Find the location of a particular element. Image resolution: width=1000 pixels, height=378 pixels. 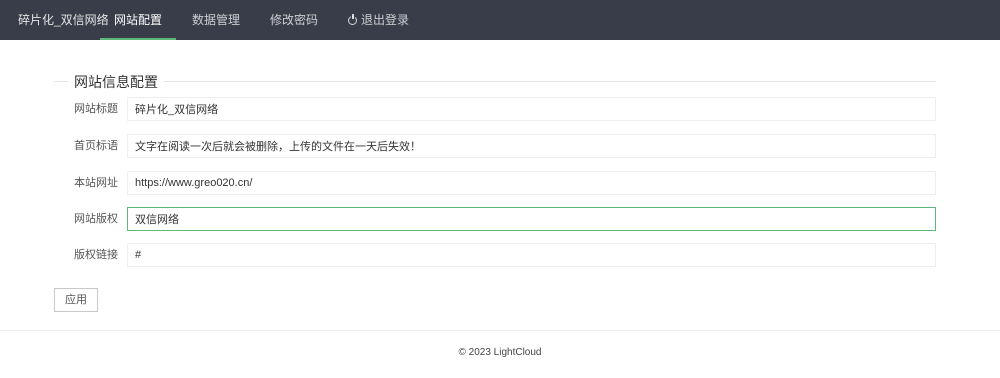

power-icon is located at coordinates (353, 19).